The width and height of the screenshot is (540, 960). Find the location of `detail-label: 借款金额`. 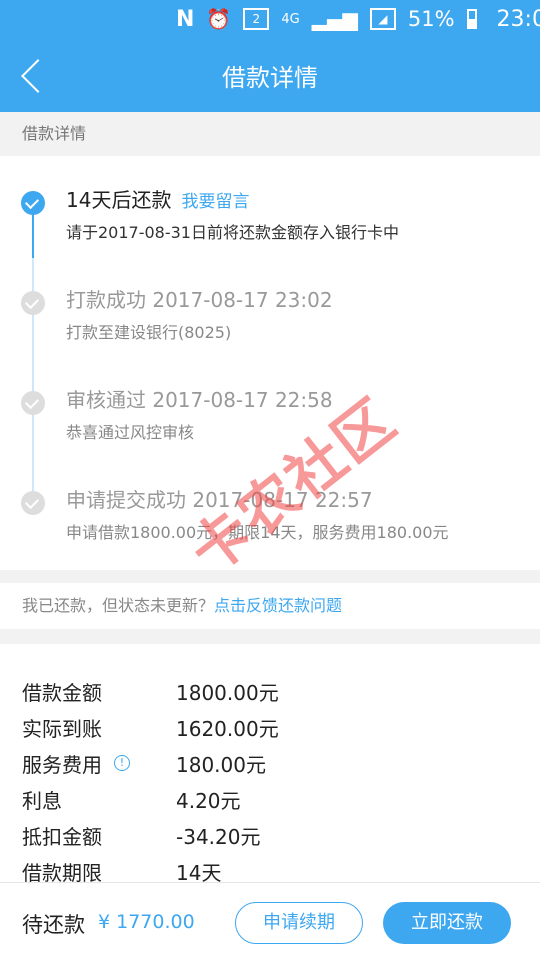

detail-label: 借款金额 is located at coordinates (62, 692).